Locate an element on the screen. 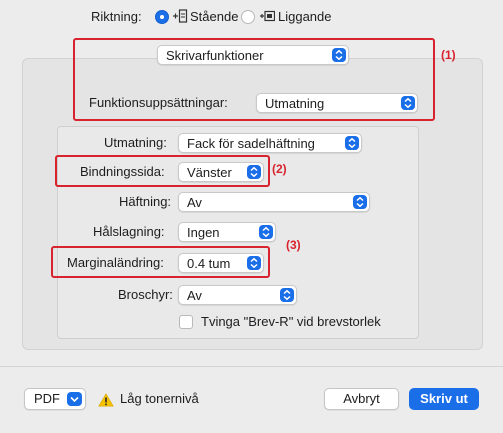  booklet-popup: Av is located at coordinates (237, 295).